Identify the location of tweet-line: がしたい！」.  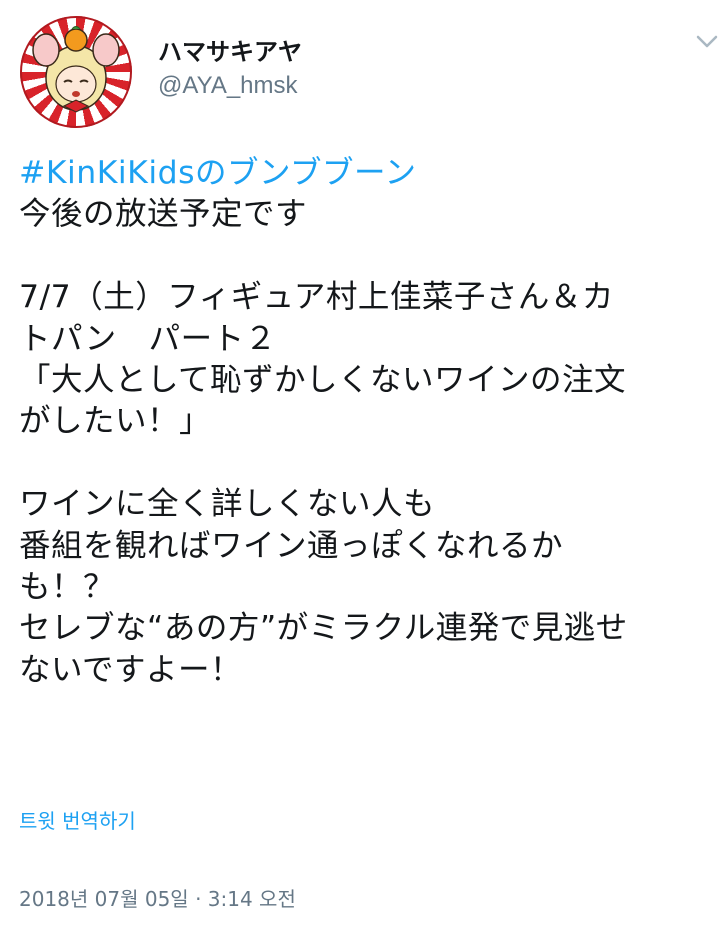
(115, 421).